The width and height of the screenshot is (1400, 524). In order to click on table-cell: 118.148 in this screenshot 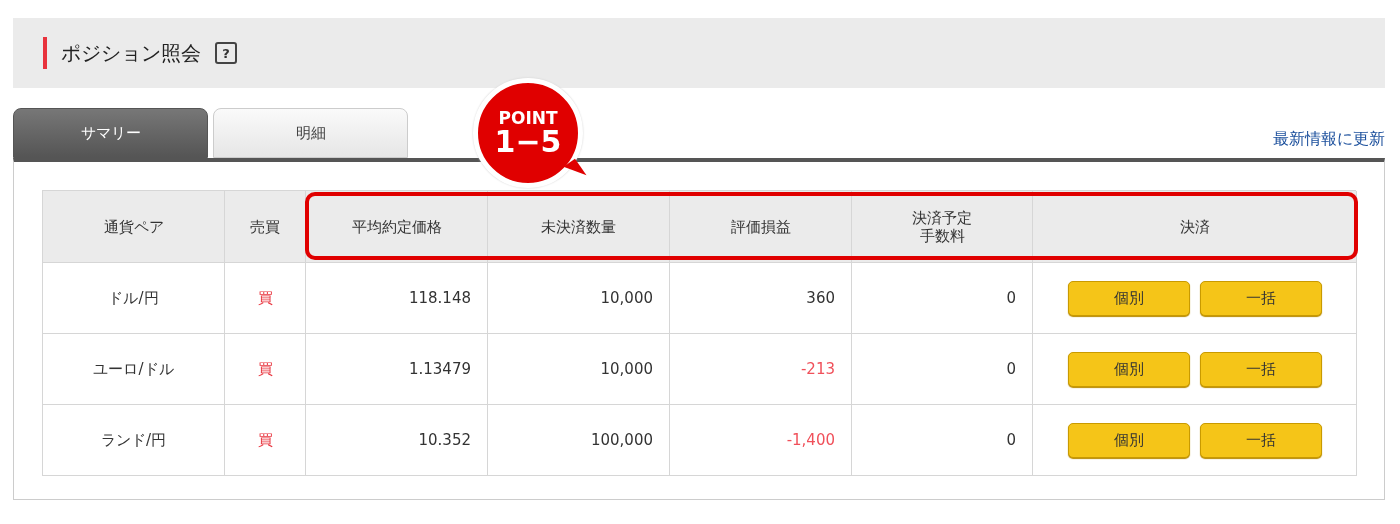, I will do `click(397, 298)`.